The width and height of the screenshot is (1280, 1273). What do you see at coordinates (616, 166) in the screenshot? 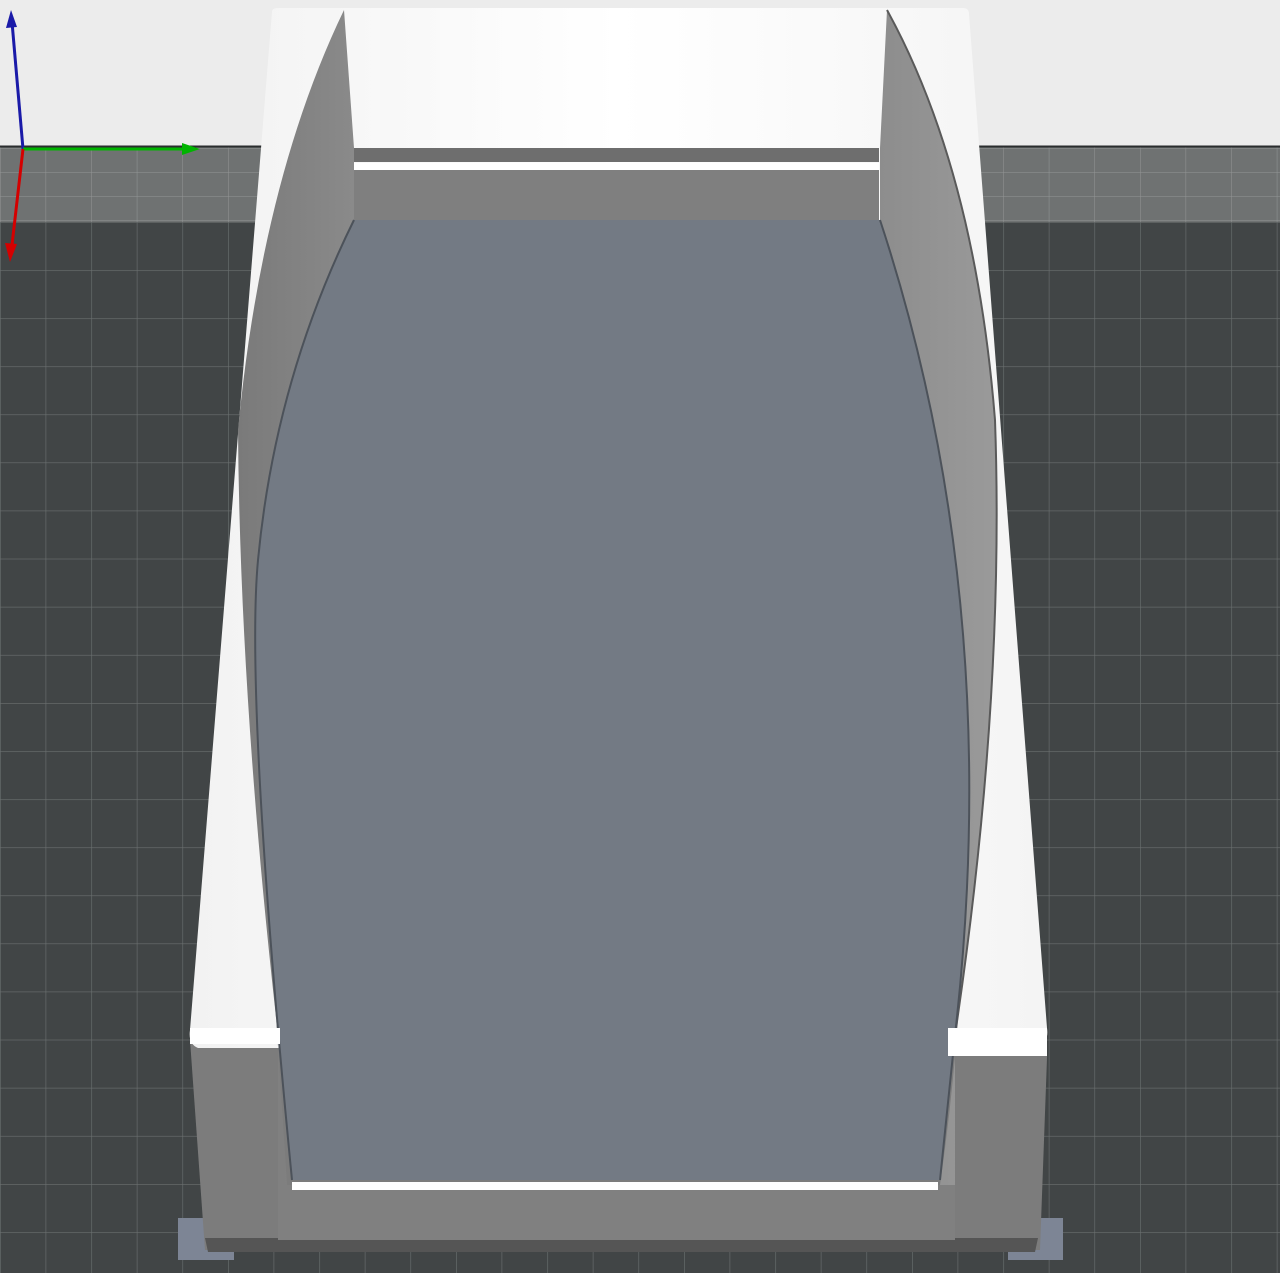
I see `model-rear-rail-highlight` at bounding box center [616, 166].